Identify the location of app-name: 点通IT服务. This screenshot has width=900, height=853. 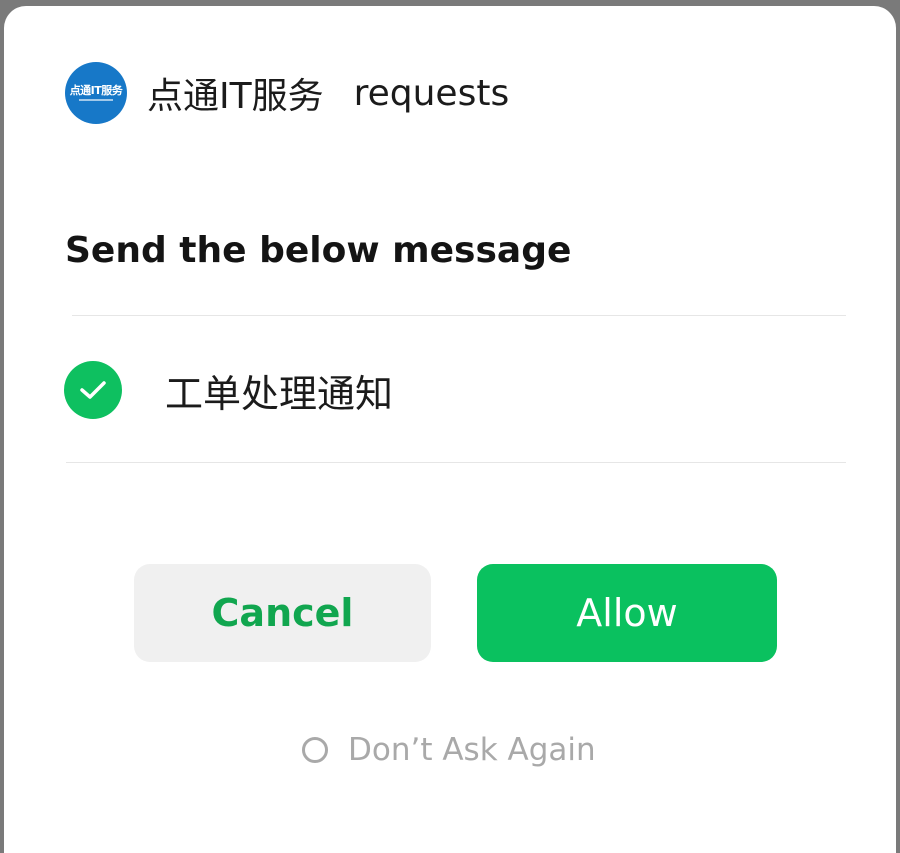
(235, 96).